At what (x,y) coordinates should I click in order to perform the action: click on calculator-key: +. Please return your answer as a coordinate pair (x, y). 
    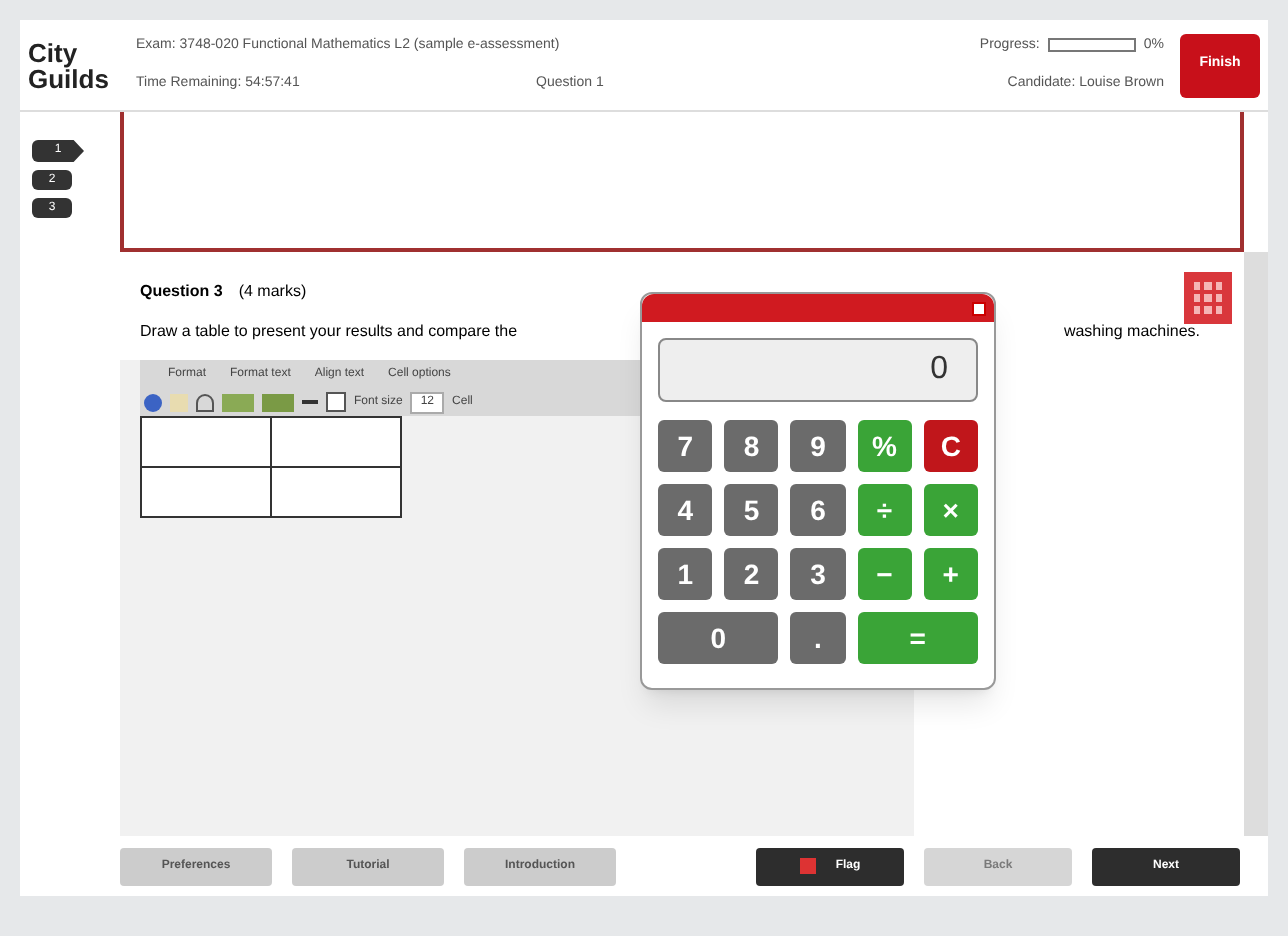
    Looking at the image, I should click on (950, 574).